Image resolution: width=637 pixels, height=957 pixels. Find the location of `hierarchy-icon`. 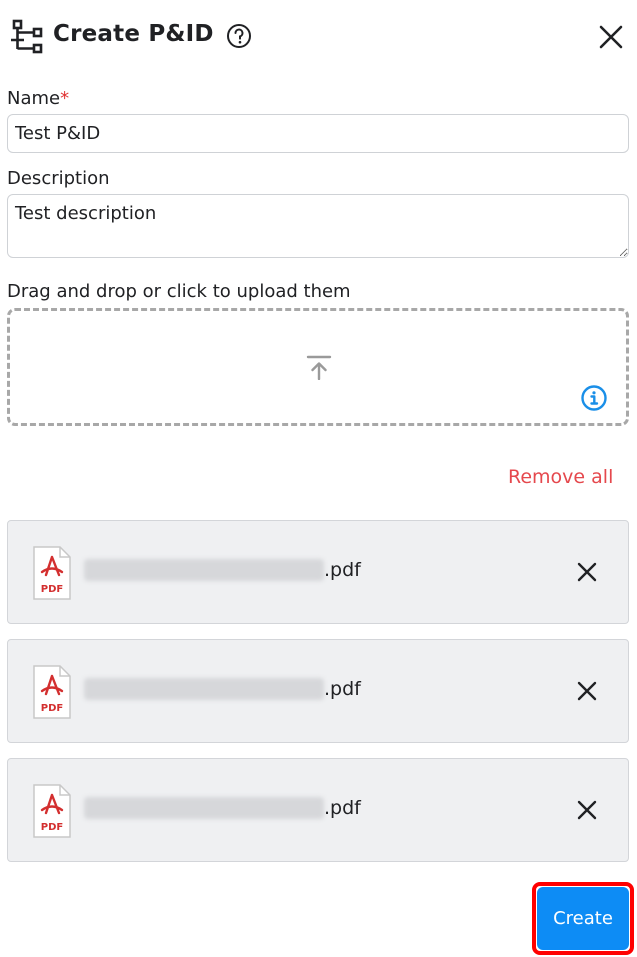

hierarchy-icon is located at coordinates (27, 36).